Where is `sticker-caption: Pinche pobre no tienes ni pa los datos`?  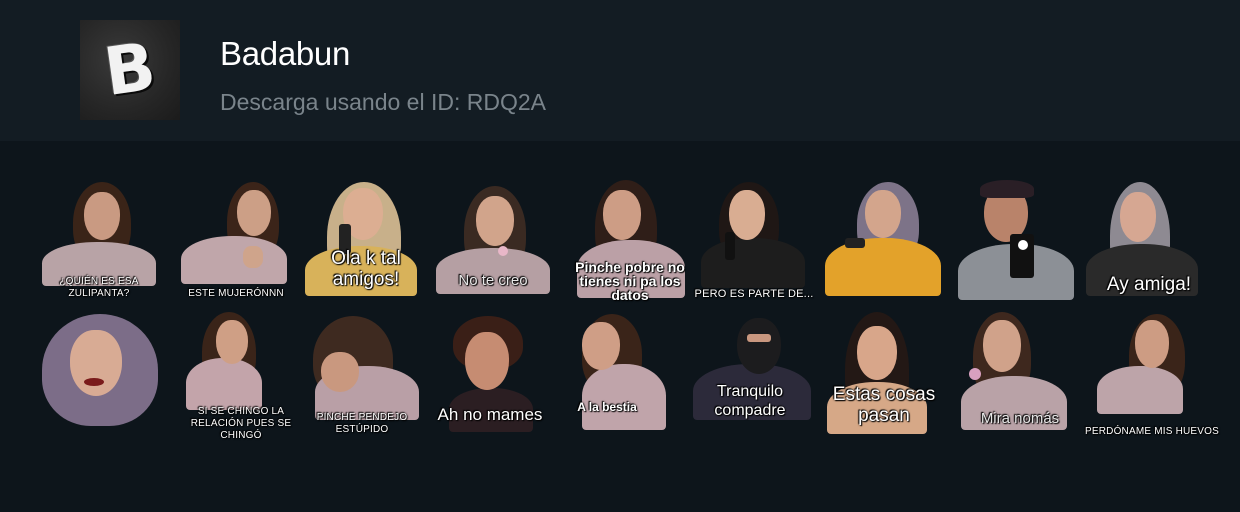
sticker-caption: Pinche pobre no tienes ni pa los datos is located at coordinates (630, 281).